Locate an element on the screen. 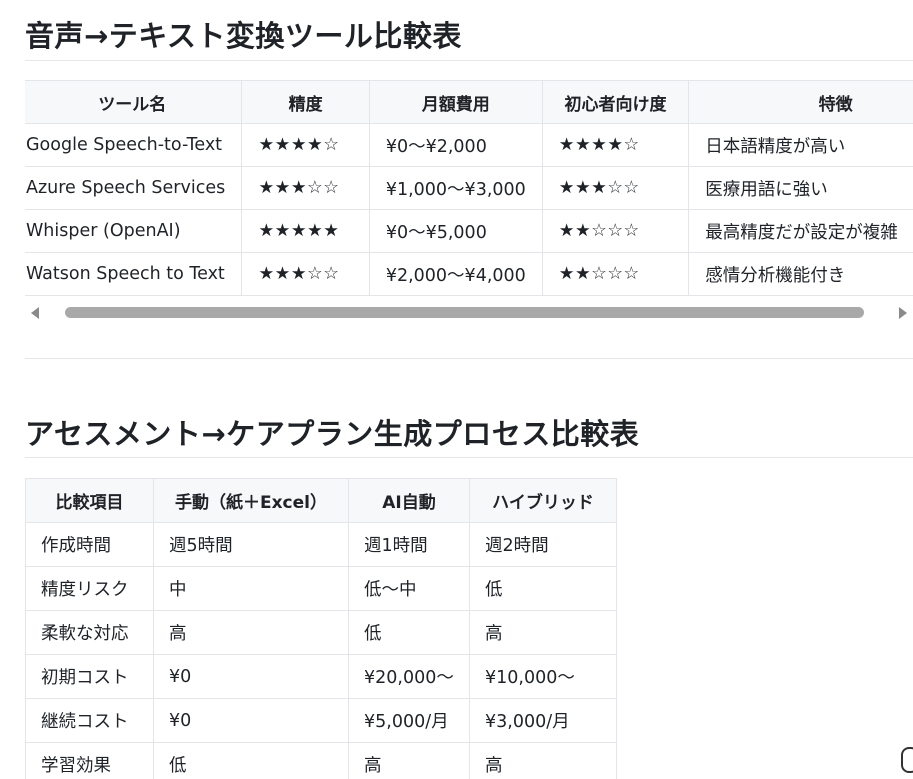  table-header-row: 比較項目 手動（紙＋Excel） AI自動 ハイブリッド is located at coordinates (321, 500).